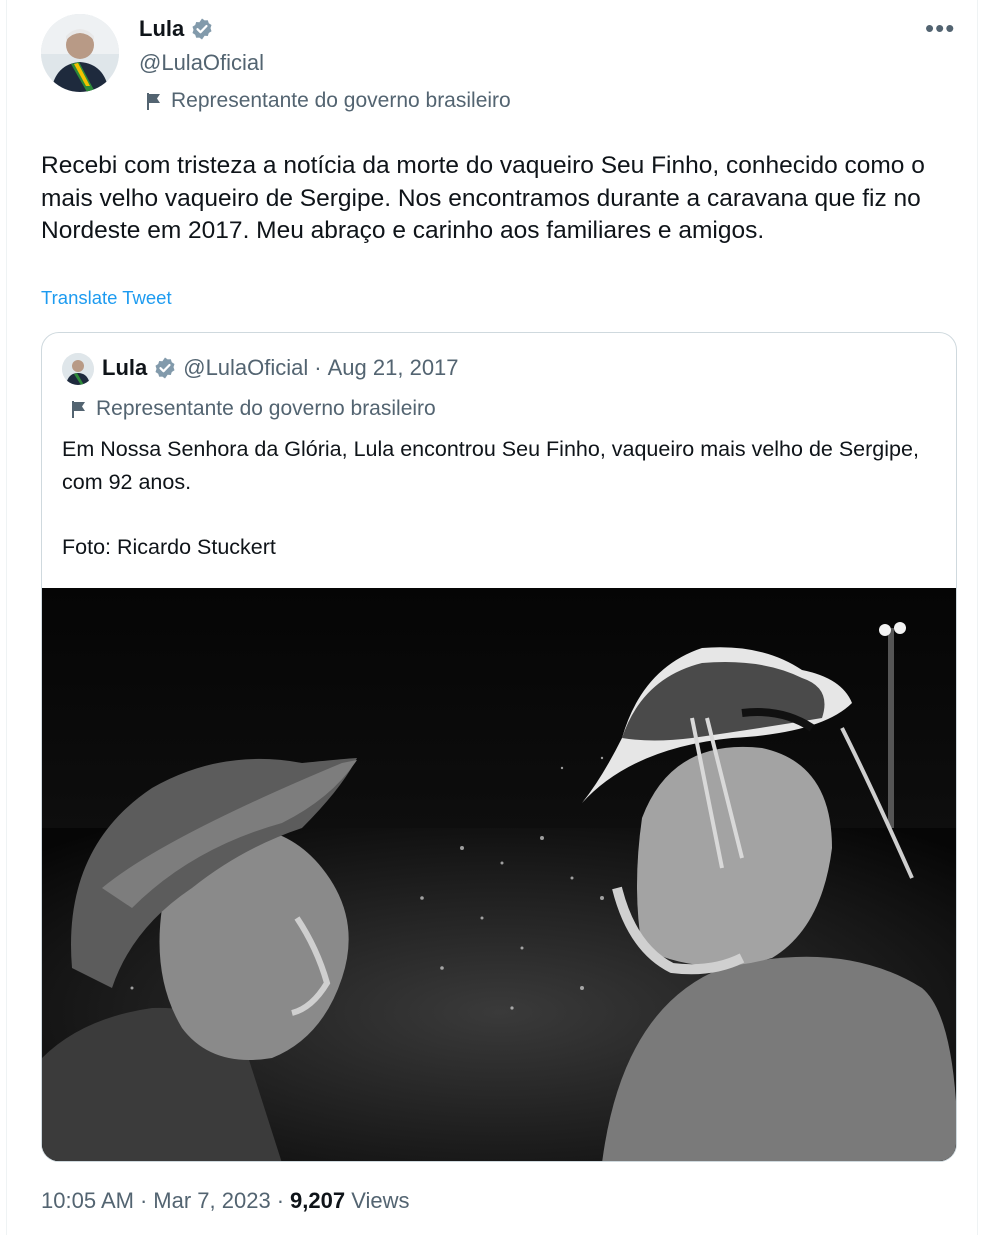  Describe the element at coordinates (125, 367) in the screenshot. I see `quoted-author-name: Lula` at that location.